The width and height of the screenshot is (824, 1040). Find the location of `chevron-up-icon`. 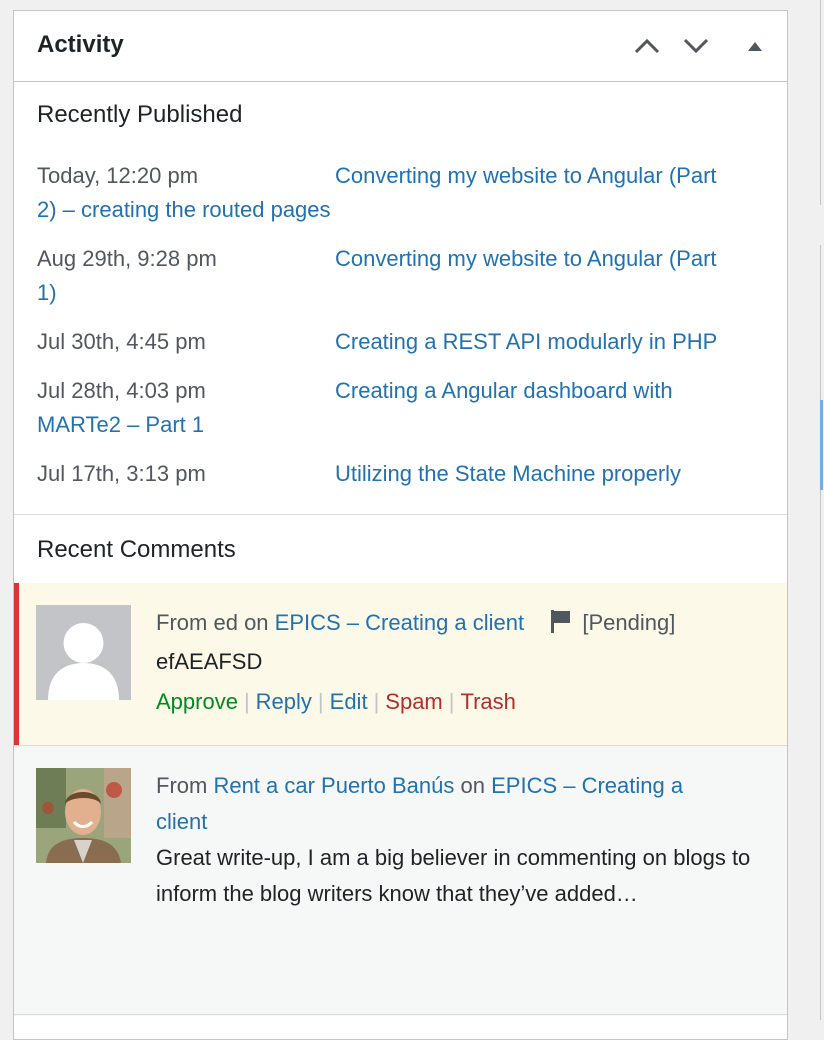

chevron-up-icon is located at coordinates (647, 46).